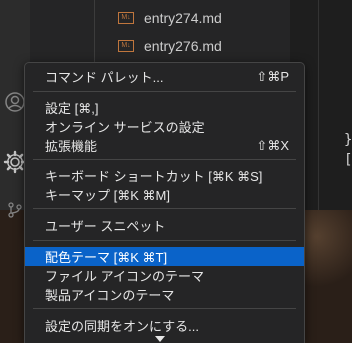 The image size is (352, 343). Describe the element at coordinates (318, 105) in the screenshot. I see `editor-divider` at that location.